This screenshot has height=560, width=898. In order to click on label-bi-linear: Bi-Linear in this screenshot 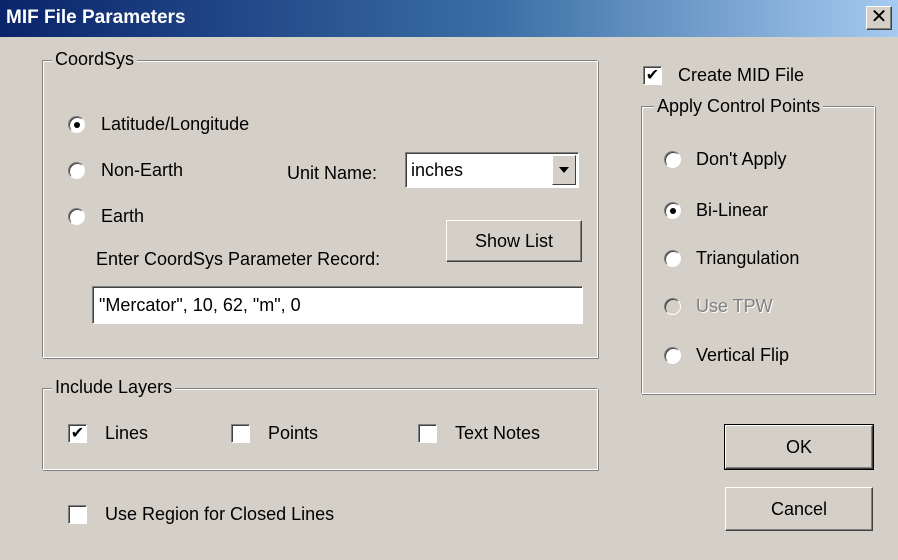, I will do `click(732, 210)`.